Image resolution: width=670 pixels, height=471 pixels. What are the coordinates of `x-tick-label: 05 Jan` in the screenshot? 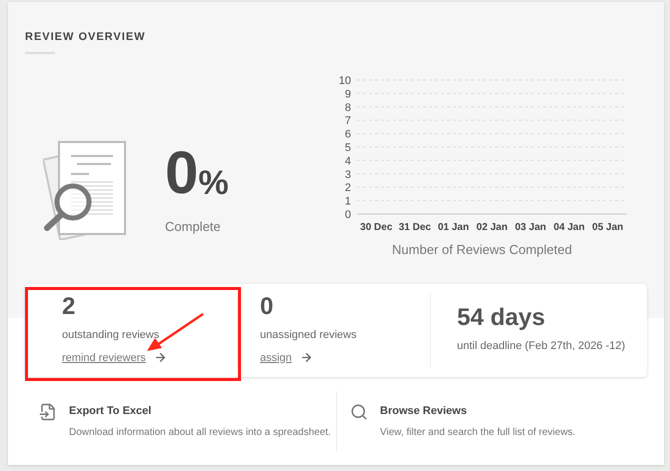 It's located at (608, 227).